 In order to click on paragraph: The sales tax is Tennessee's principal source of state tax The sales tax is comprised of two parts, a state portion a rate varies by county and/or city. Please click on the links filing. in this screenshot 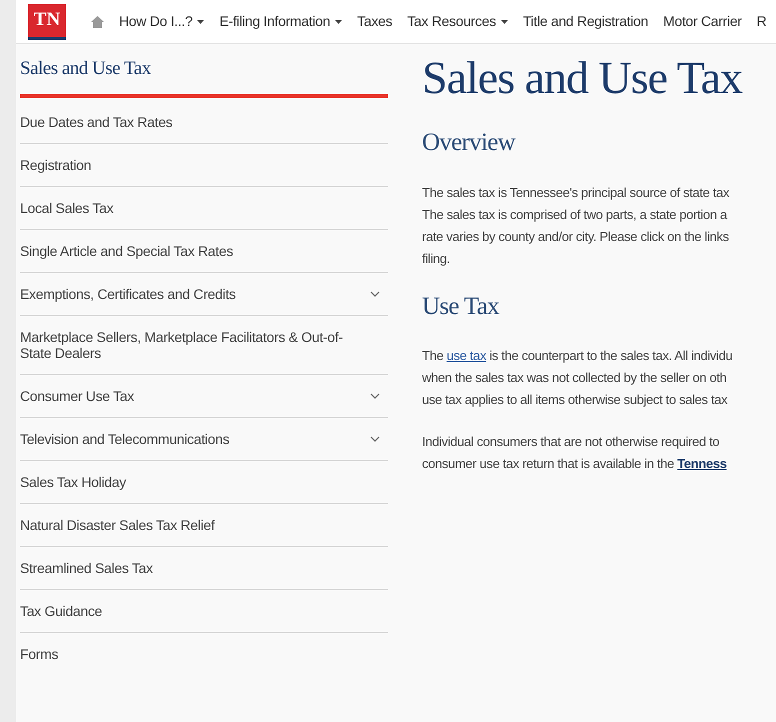, I will do `click(576, 226)`.